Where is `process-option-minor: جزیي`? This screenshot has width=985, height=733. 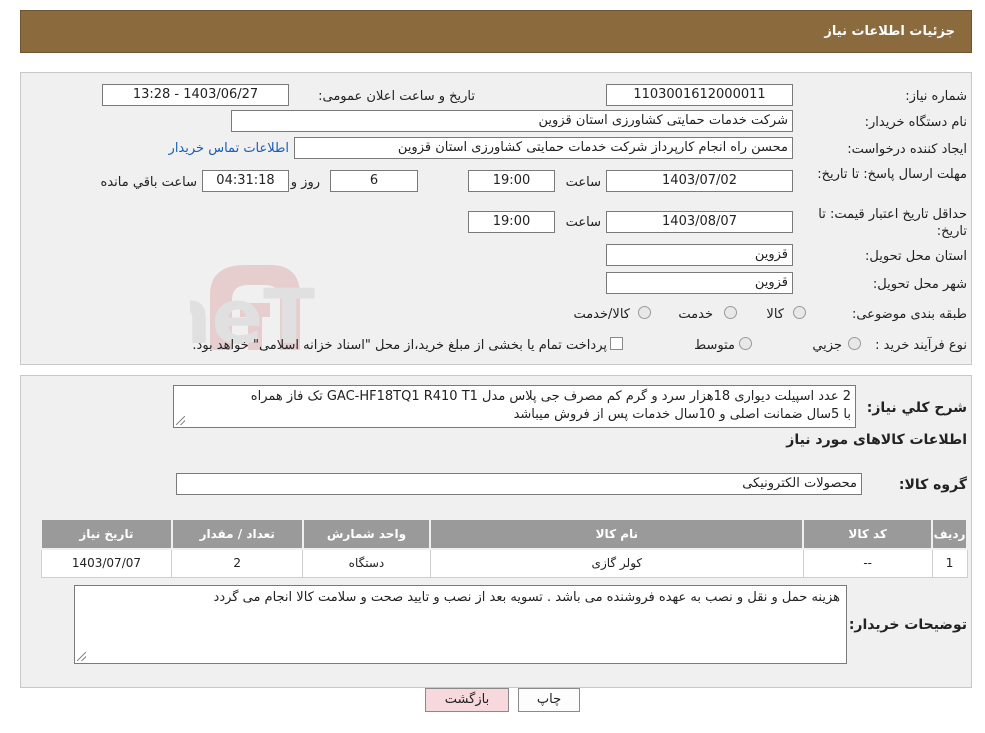 process-option-minor: جزیي is located at coordinates (827, 345).